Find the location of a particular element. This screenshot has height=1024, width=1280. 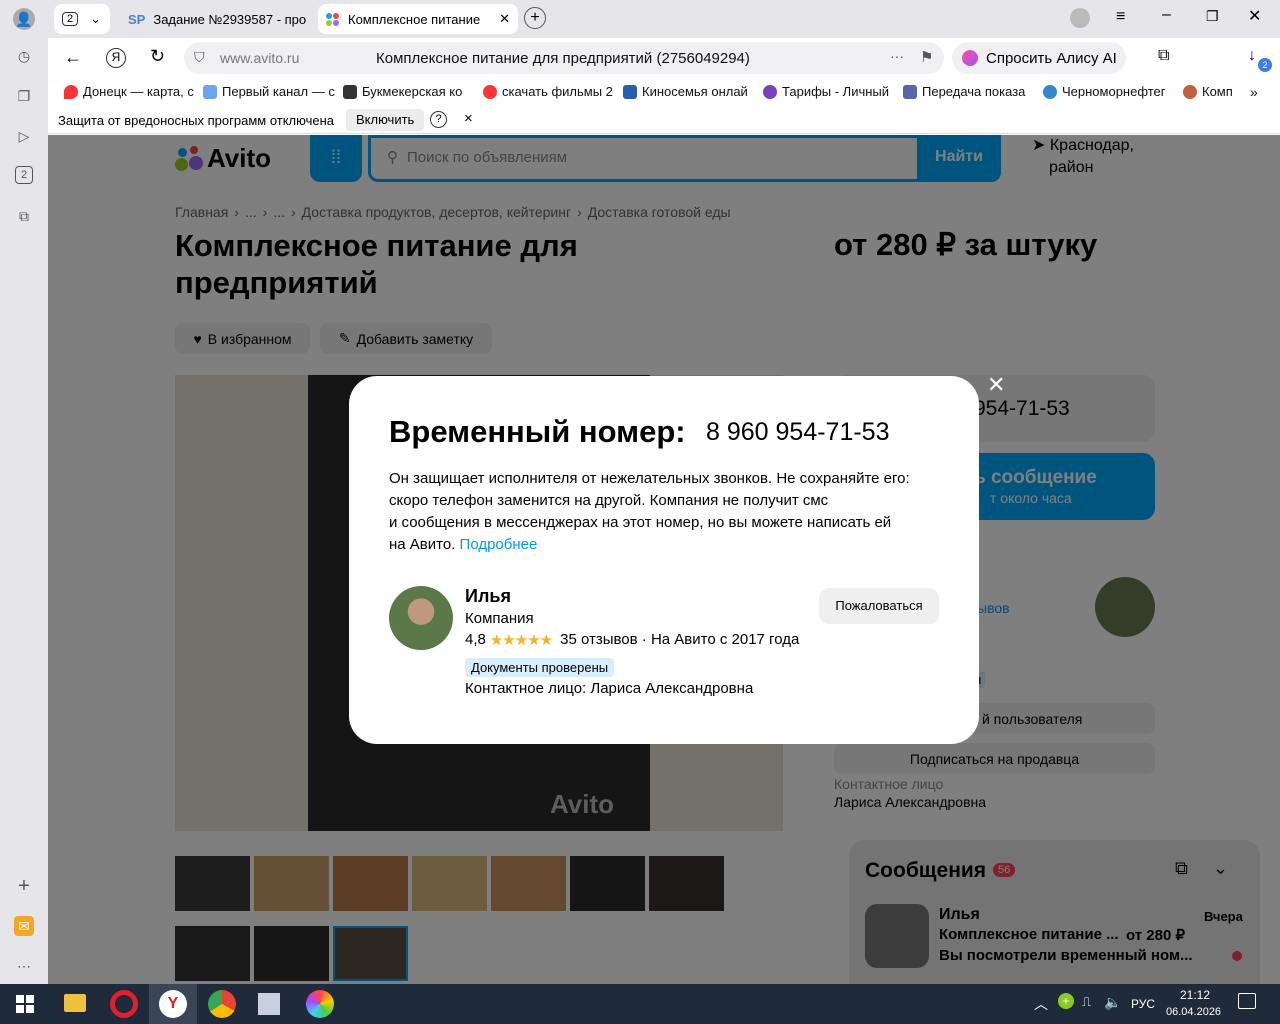

open-external-icon: ⧉ is located at coordinates (1181, 868).